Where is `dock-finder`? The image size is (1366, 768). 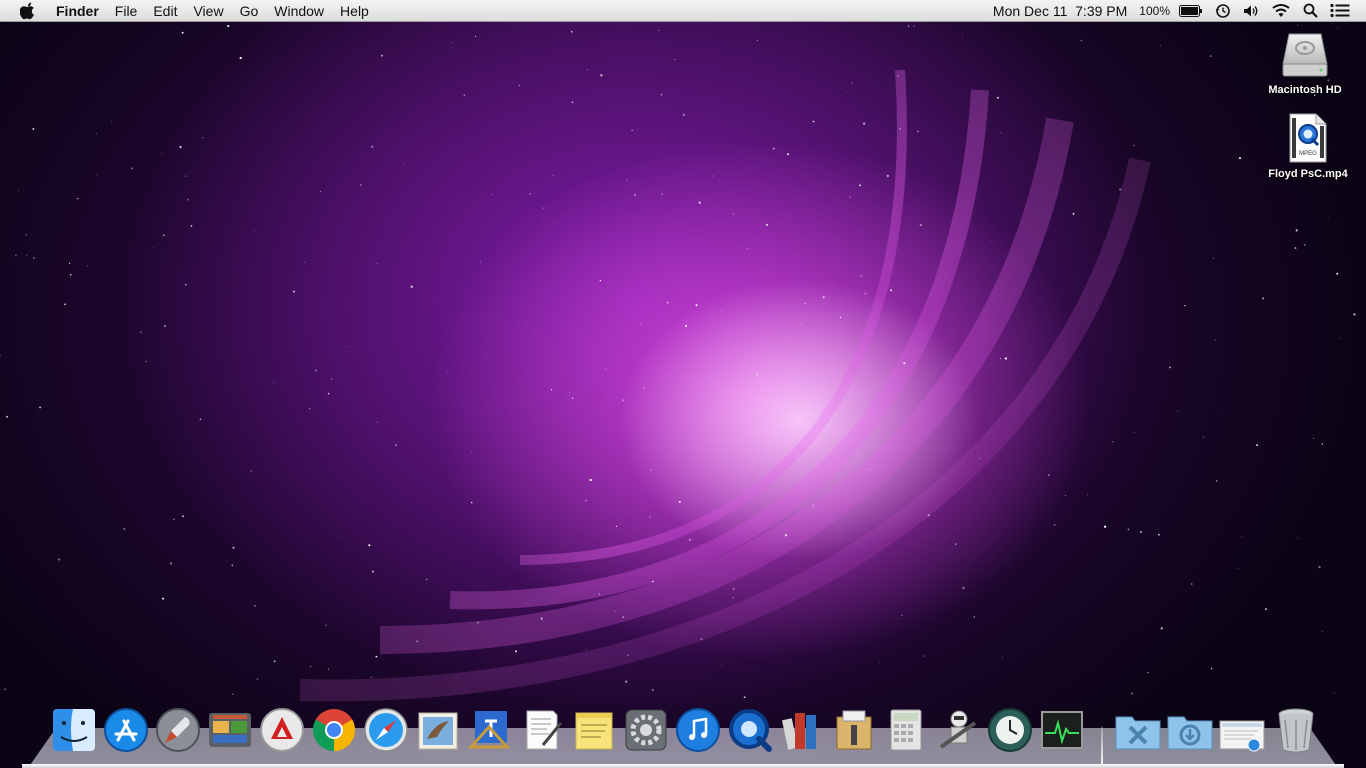 dock-finder is located at coordinates (74, 730).